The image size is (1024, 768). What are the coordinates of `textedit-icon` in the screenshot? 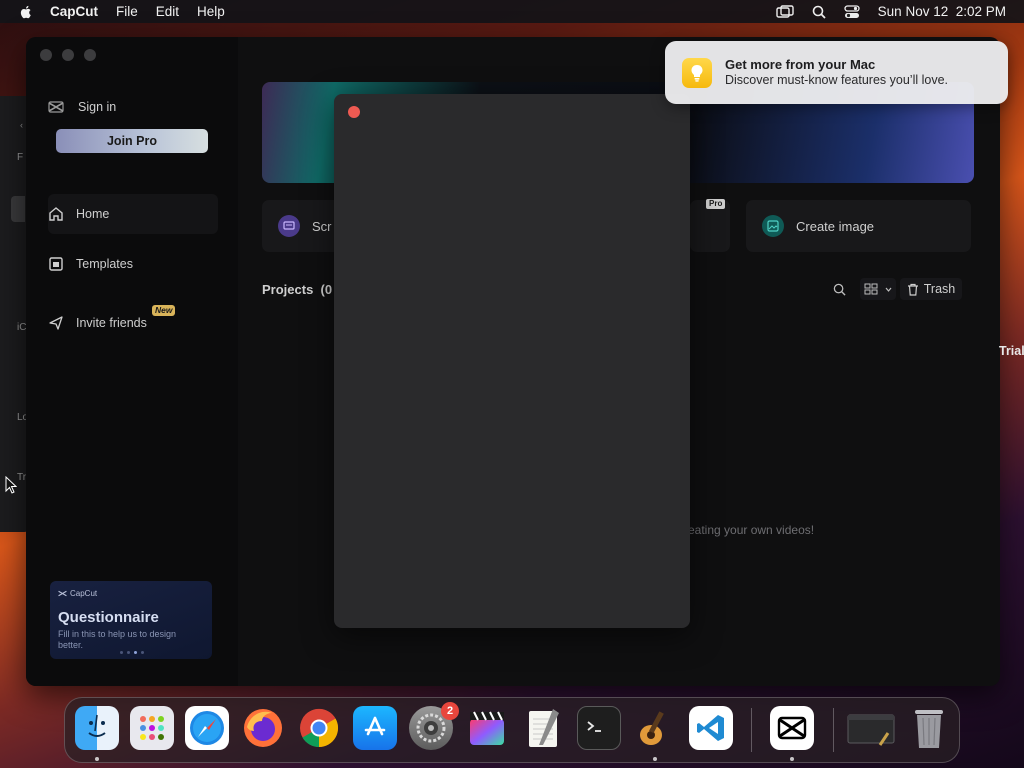 It's located at (543, 728).